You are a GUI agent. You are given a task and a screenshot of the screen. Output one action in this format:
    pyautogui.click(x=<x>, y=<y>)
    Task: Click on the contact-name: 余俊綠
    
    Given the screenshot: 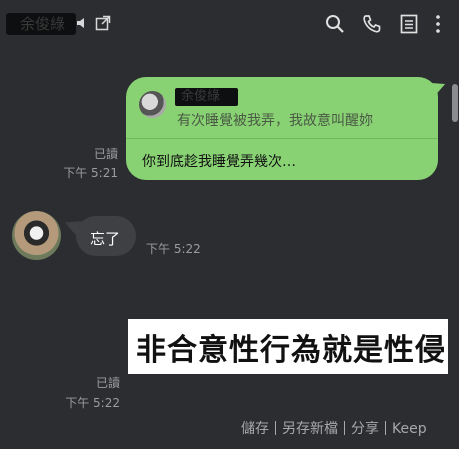 What is the action you would take?
    pyautogui.click(x=41, y=24)
    